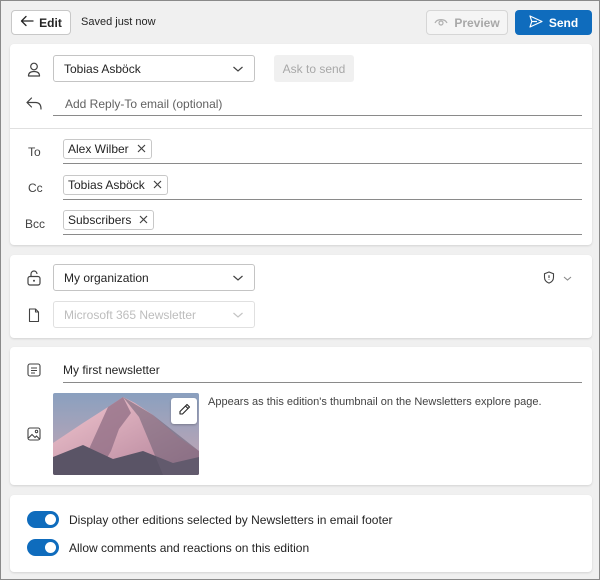 The height and width of the screenshot is (580, 600). Describe the element at coordinates (118, 22) in the screenshot. I see `save-status: Saved just now` at that location.